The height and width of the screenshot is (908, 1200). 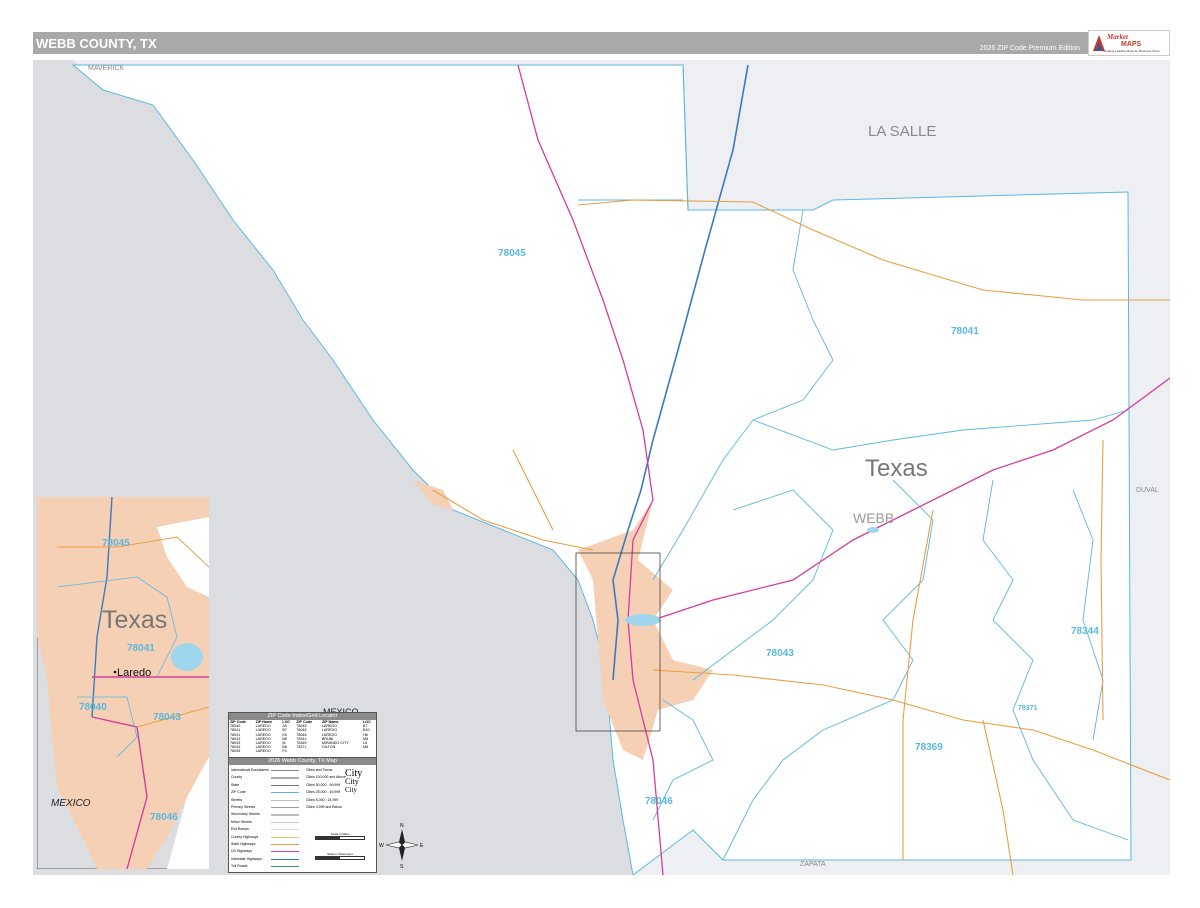 What do you see at coordinates (402, 826) in the screenshot?
I see `compass-n: N` at bounding box center [402, 826].